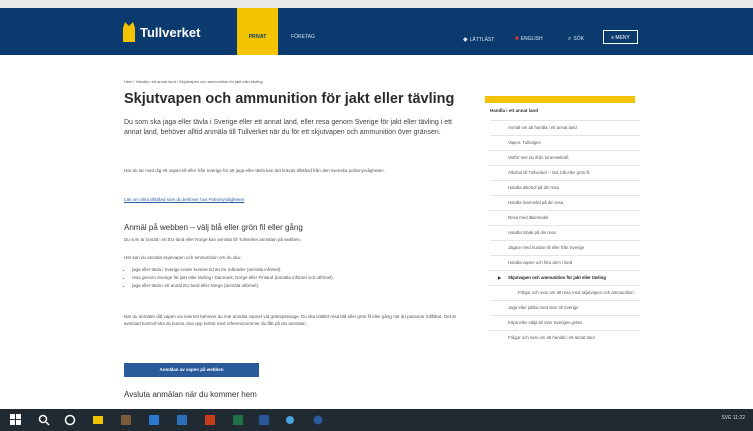  What do you see at coordinates (565, 262) in the screenshot?
I see `sidebar-item: Handla vapen och föra dem i land` at bounding box center [565, 262].